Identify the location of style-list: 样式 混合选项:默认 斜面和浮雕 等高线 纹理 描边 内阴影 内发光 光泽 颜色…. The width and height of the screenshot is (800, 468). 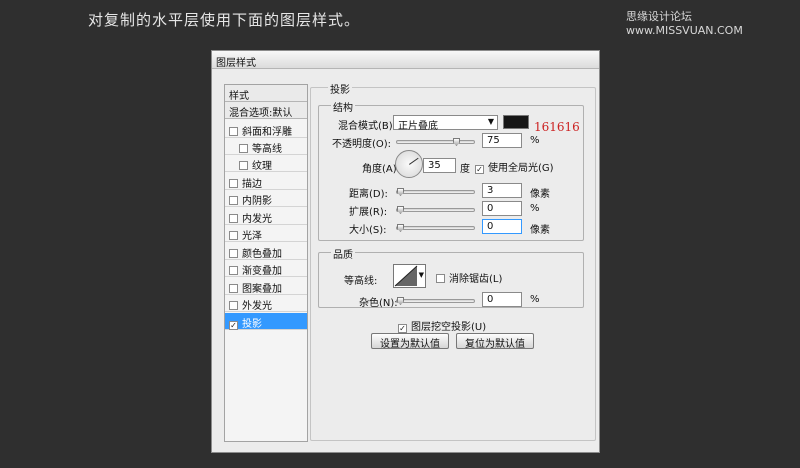
(266, 263).